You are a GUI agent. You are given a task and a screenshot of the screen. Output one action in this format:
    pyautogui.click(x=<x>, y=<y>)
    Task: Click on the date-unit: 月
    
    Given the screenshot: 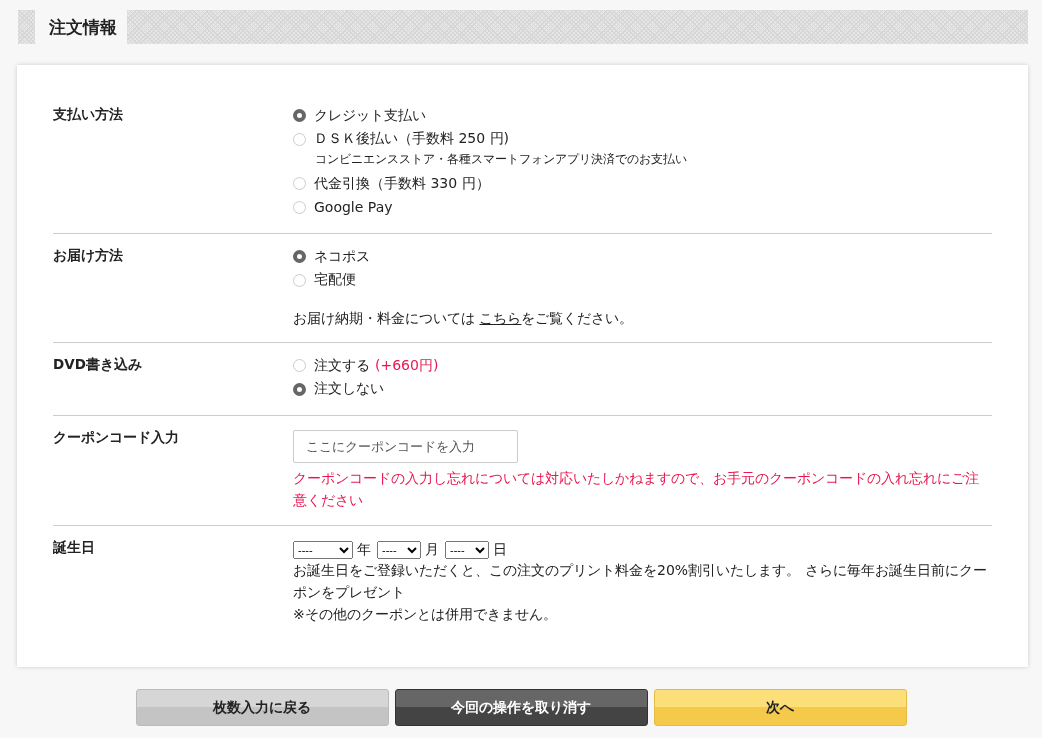 What is the action you would take?
    pyautogui.click(x=432, y=550)
    